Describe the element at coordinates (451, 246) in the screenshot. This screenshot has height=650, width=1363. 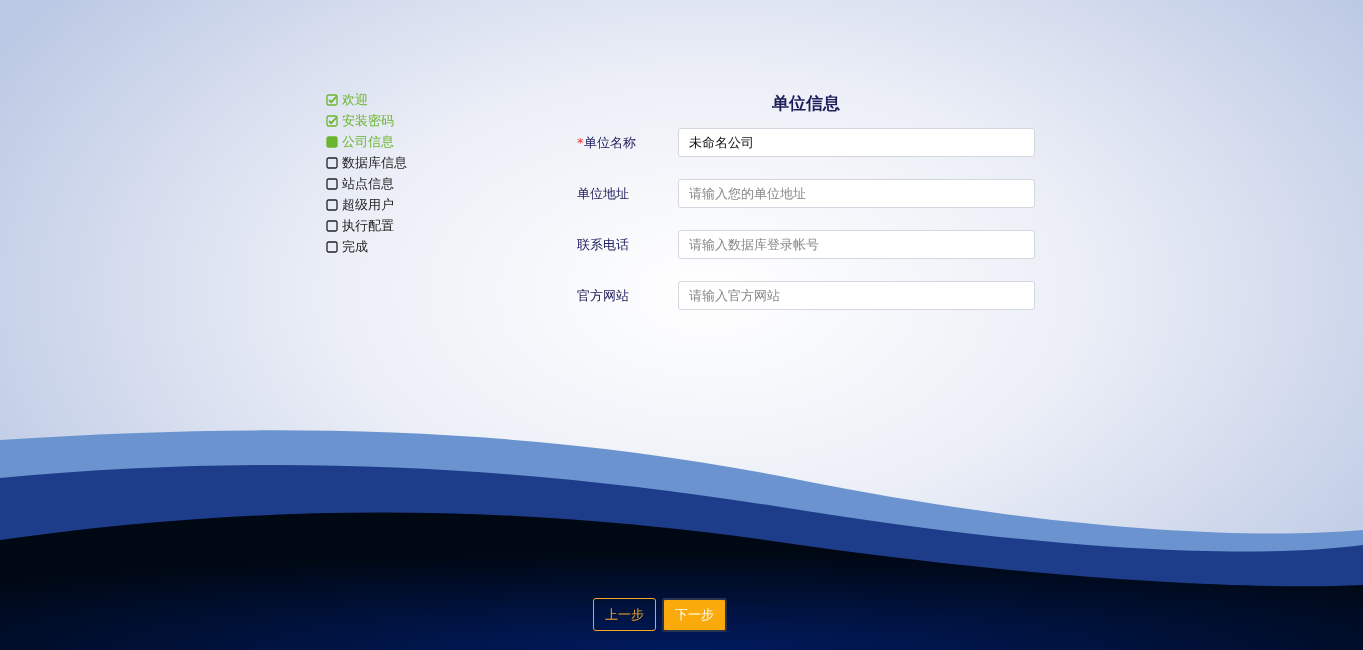
I see `step-item: 完成` at that location.